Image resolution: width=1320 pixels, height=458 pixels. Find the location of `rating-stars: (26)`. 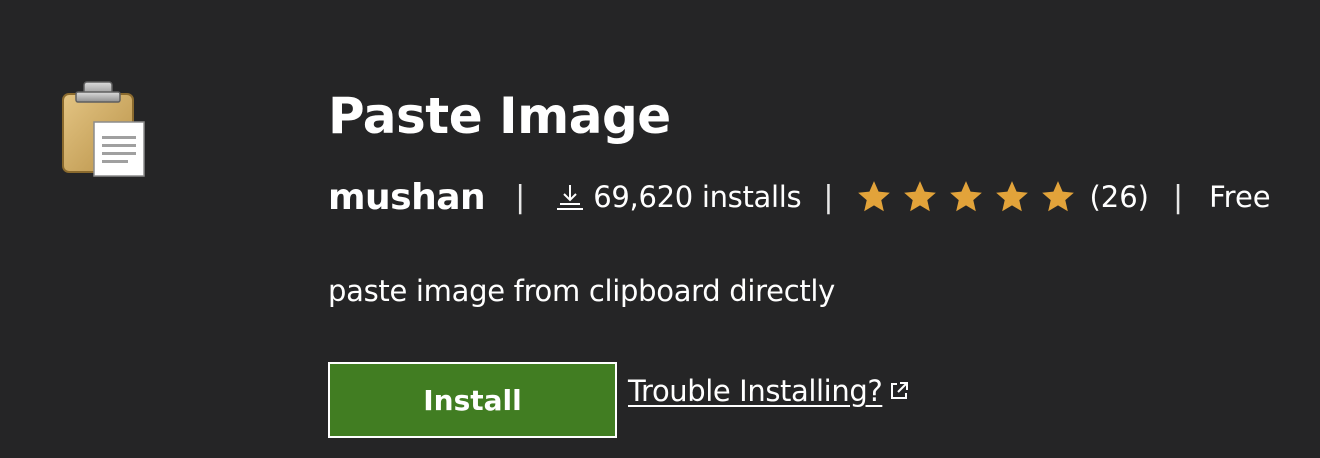

rating-stars: (26) is located at coordinates (1002, 197).